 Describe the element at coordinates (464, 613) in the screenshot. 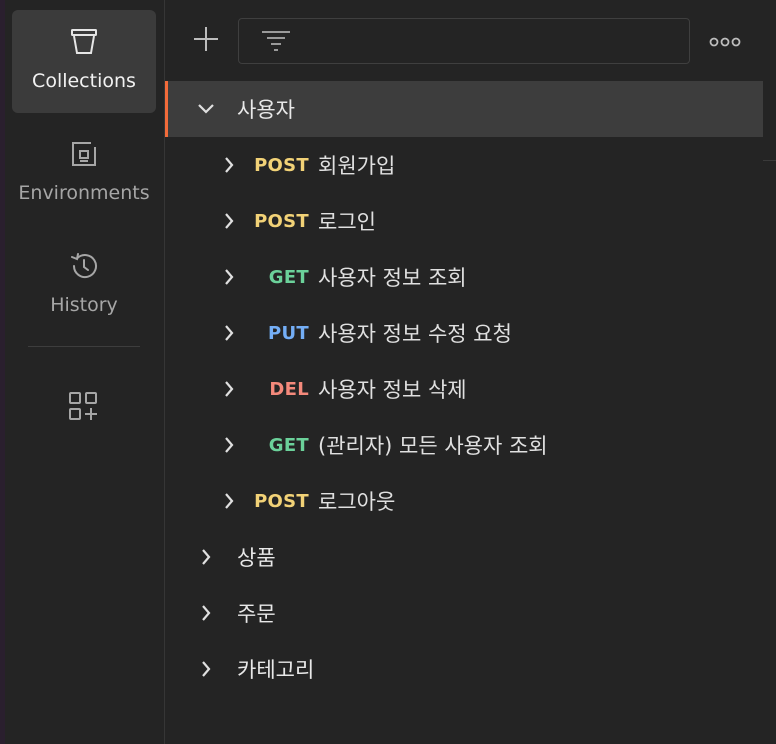

I see `folder-orders: 주문` at that location.